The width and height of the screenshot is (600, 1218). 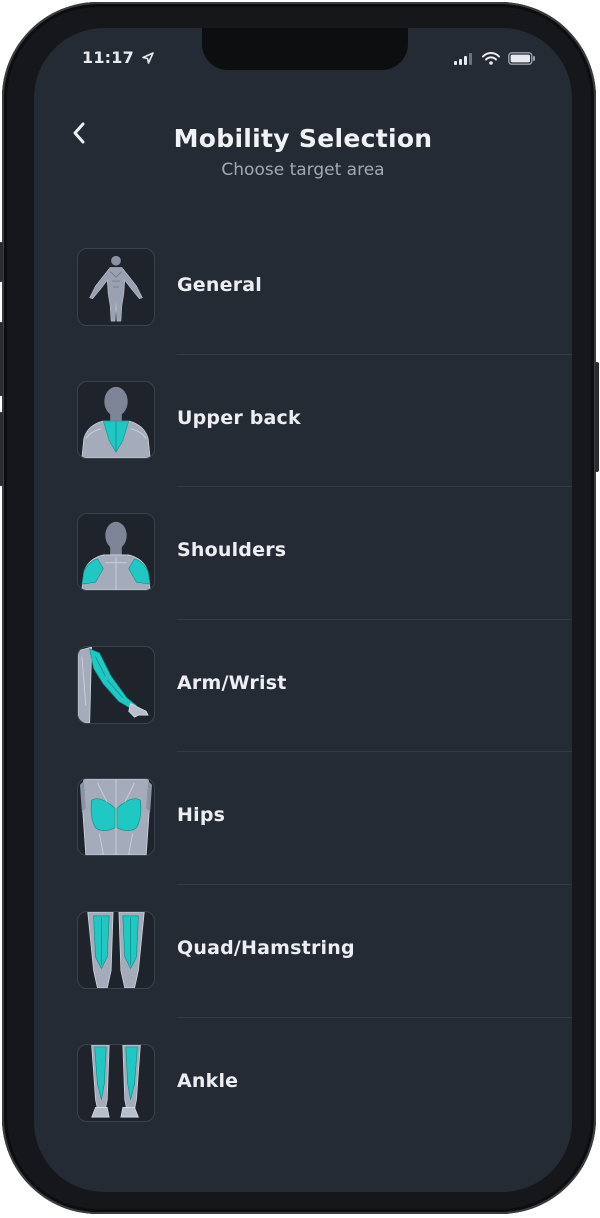 What do you see at coordinates (303, 1084) in the screenshot?
I see `target-area-ankle: Ankle` at bounding box center [303, 1084].